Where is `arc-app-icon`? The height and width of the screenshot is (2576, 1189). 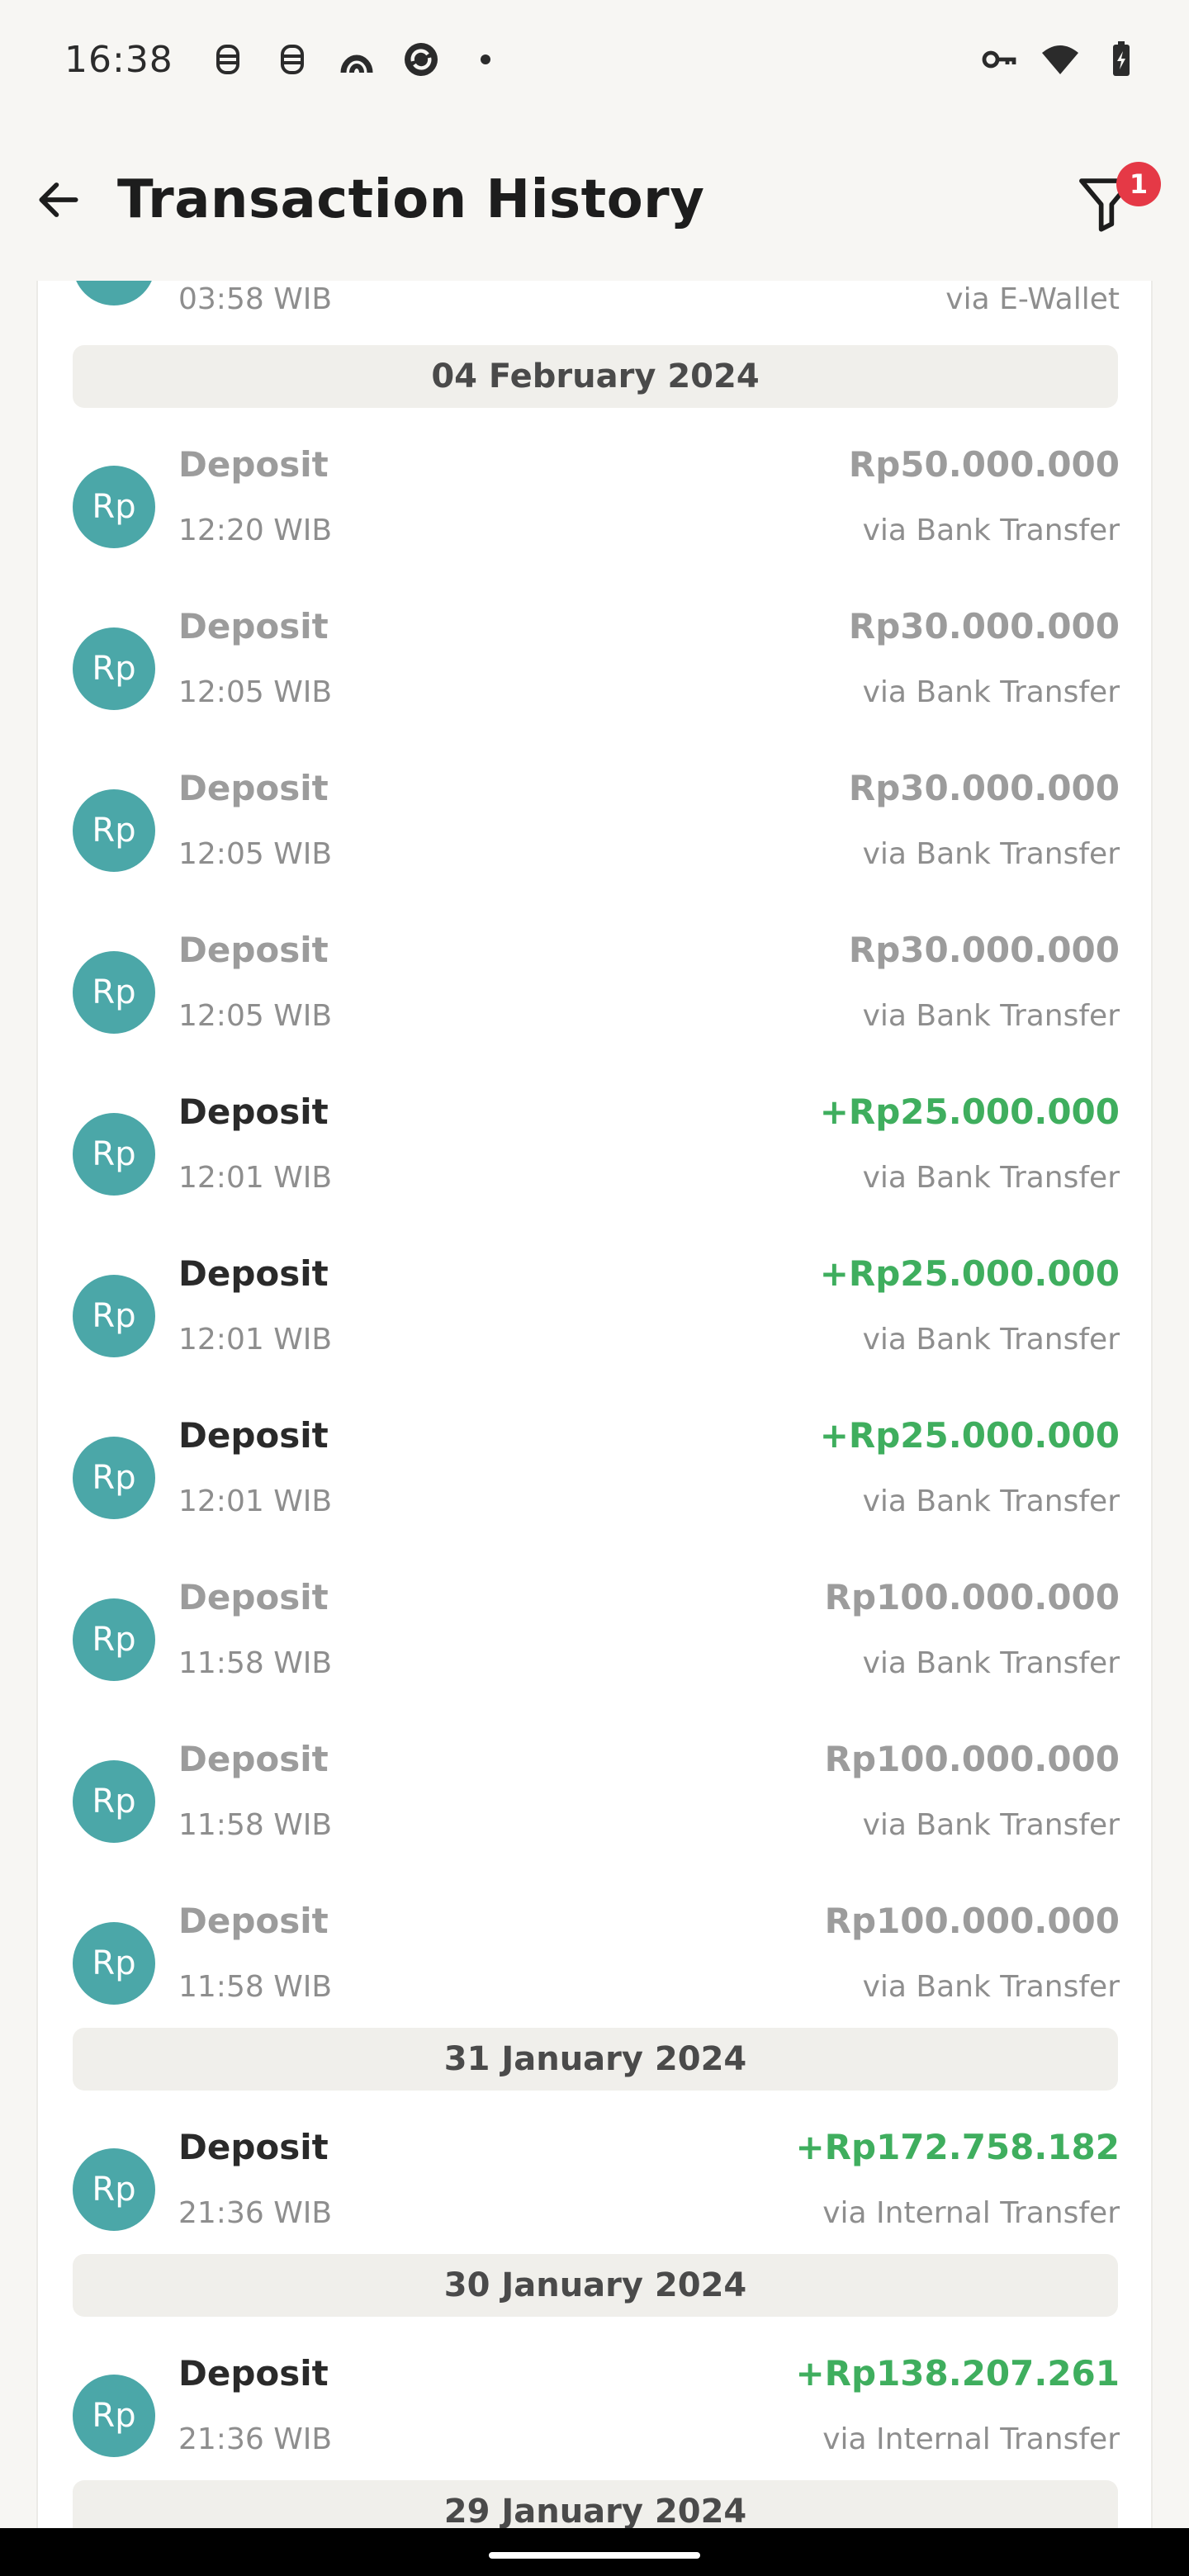
arc-app-icon is located at coordinates (356, 59).